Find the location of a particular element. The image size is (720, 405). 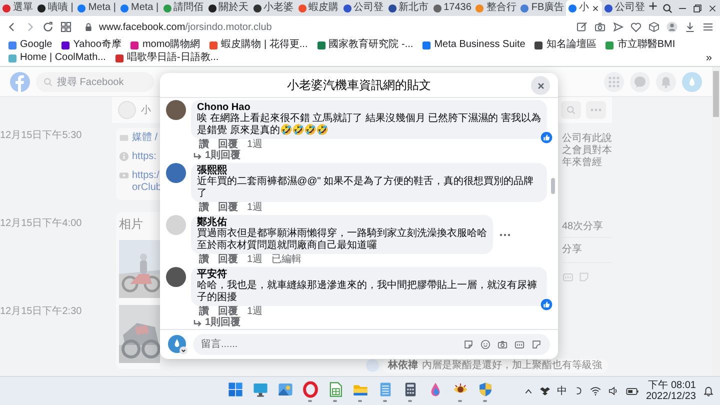

browser-tab: 小 is located at coordinates (584, 8).